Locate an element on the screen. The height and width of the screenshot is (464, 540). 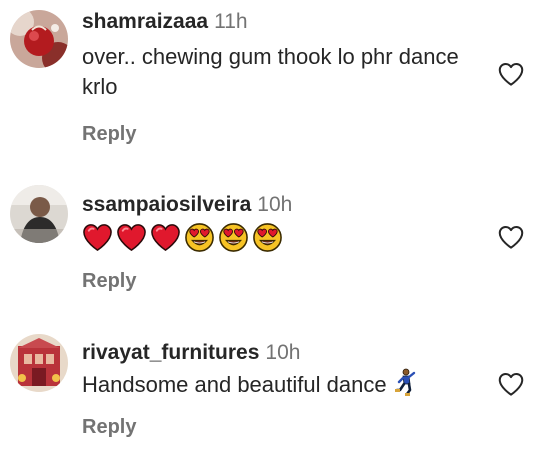
comment-header: rivayat_furnitures 10h is located at coordinates (191, 354).